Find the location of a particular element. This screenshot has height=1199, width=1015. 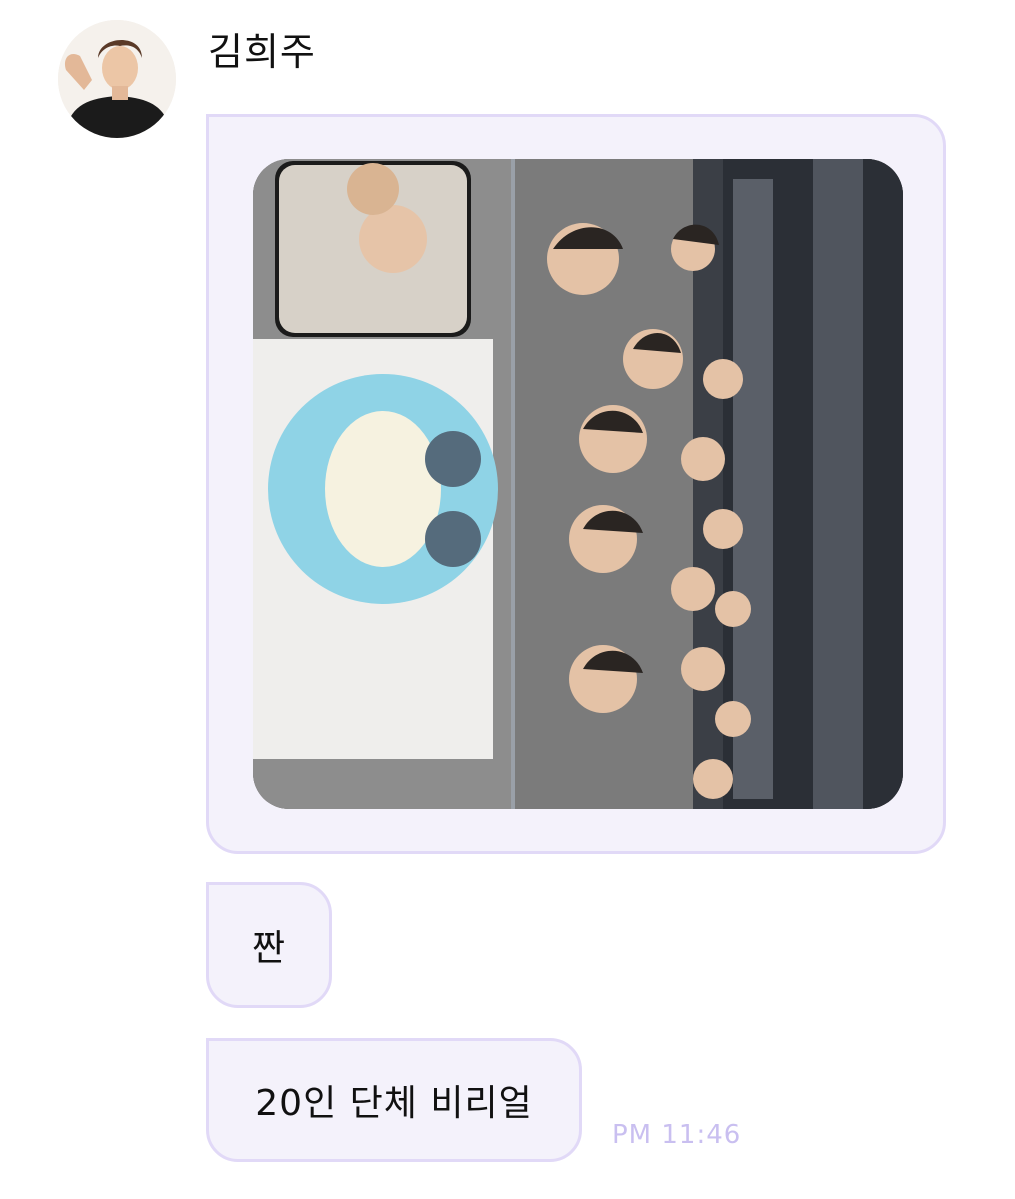

sender-name: 김희주 is located at coordinates (262, 52).